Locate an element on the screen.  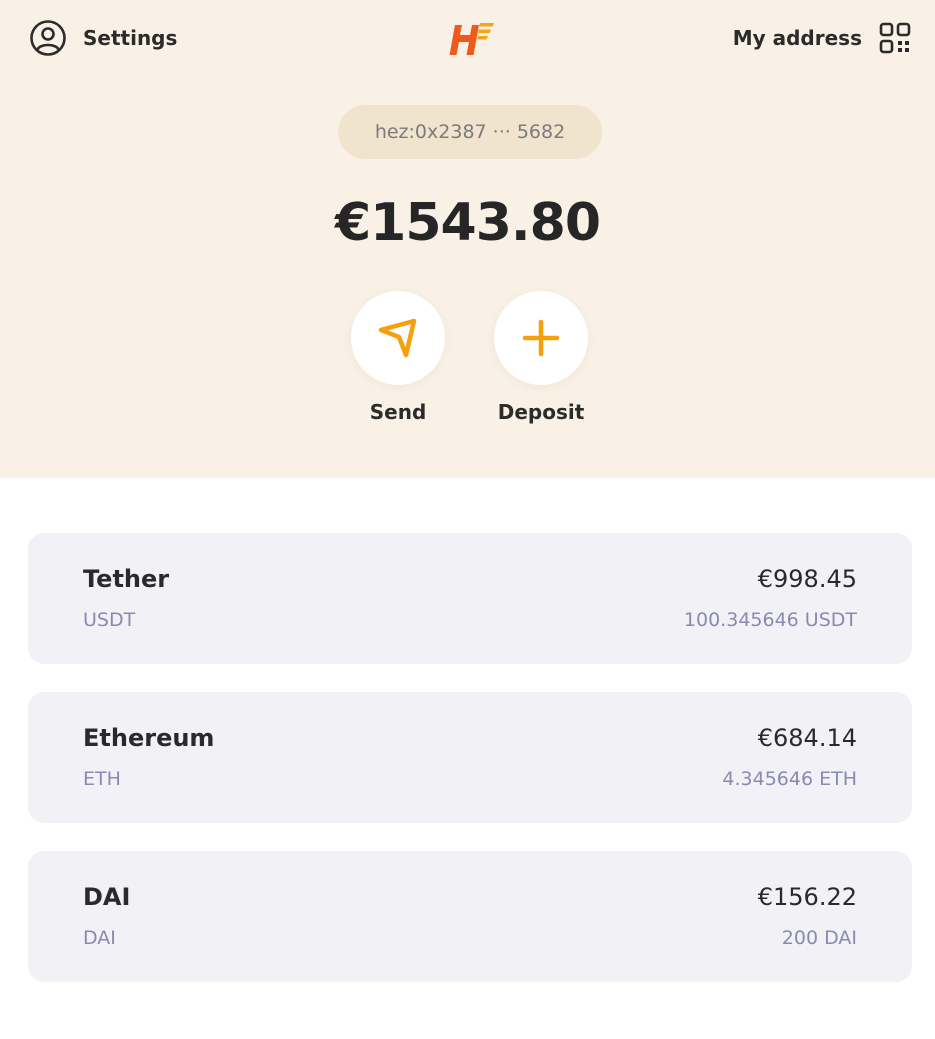
hermez-logo is located at coordinates (471, 39).